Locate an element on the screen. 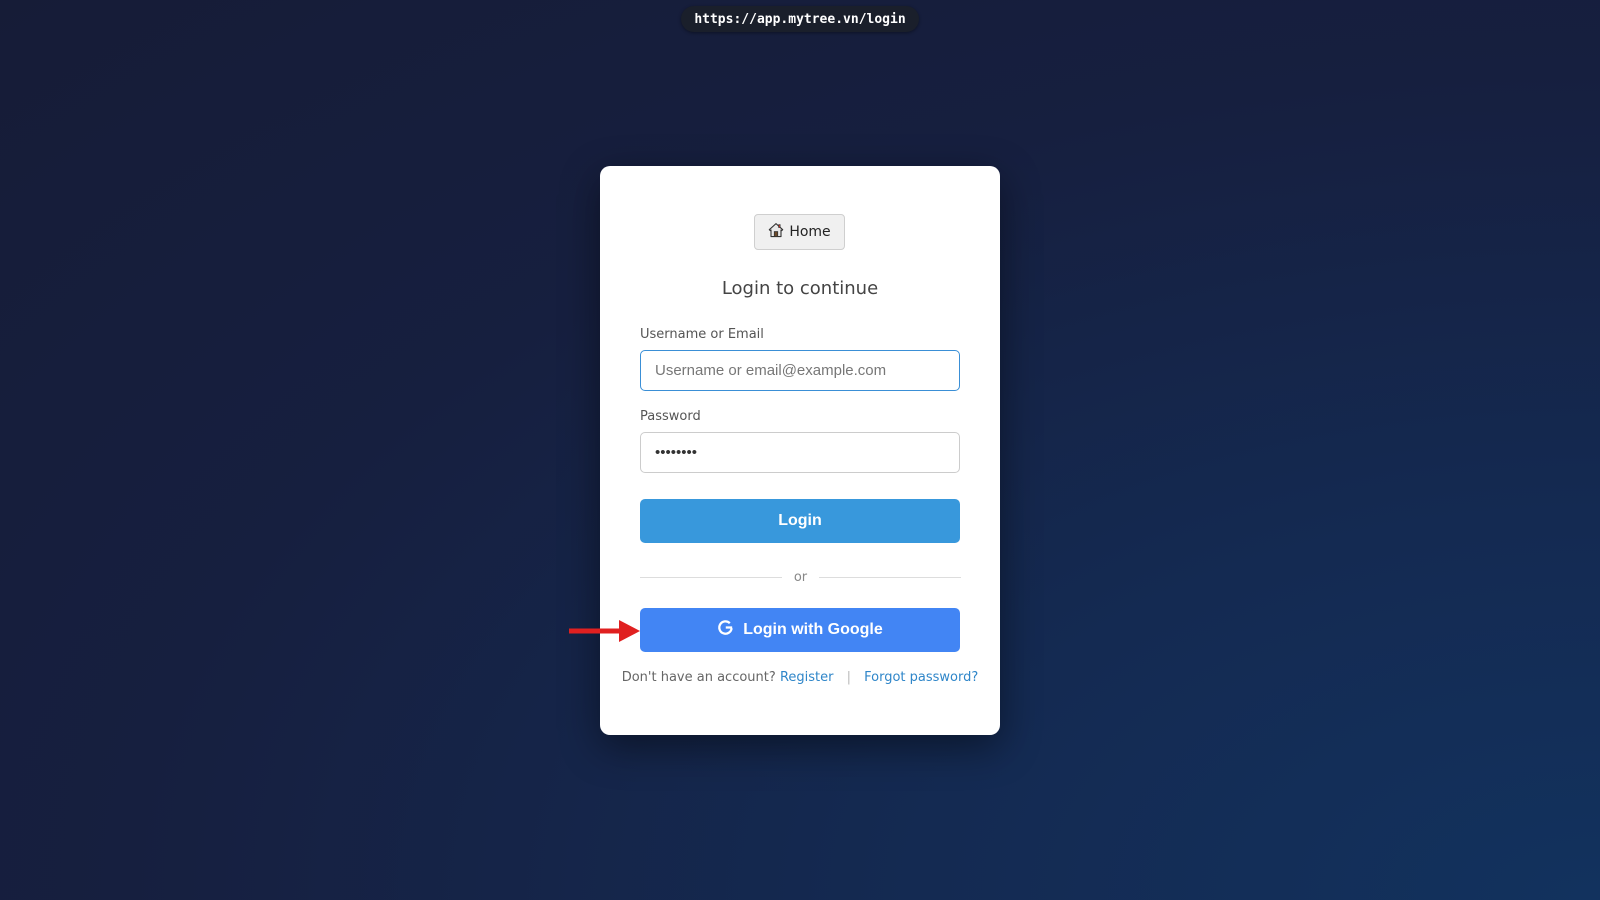 The image size is (1600, 900). home-button: Home is located at coordinates (799, 232).